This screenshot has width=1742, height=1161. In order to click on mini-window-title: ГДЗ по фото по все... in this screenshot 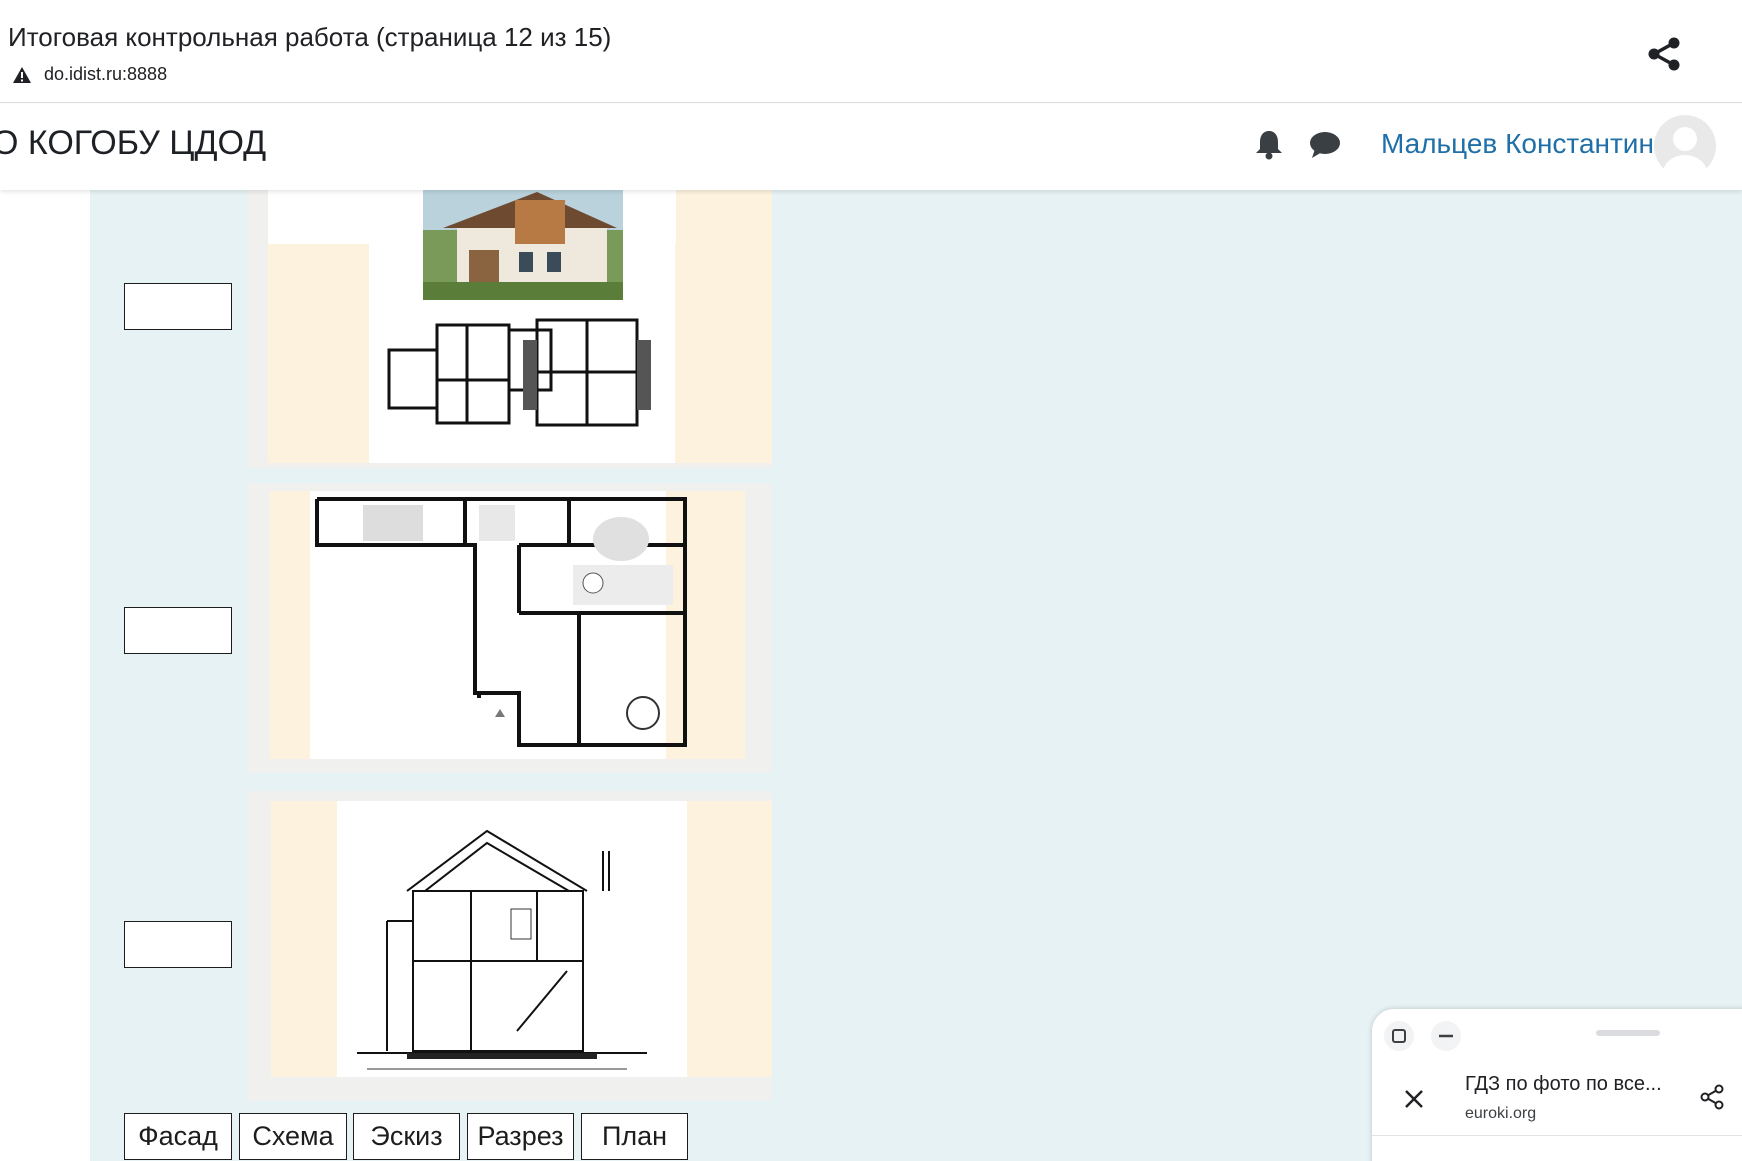, I will do `click(1563, 1084)`.